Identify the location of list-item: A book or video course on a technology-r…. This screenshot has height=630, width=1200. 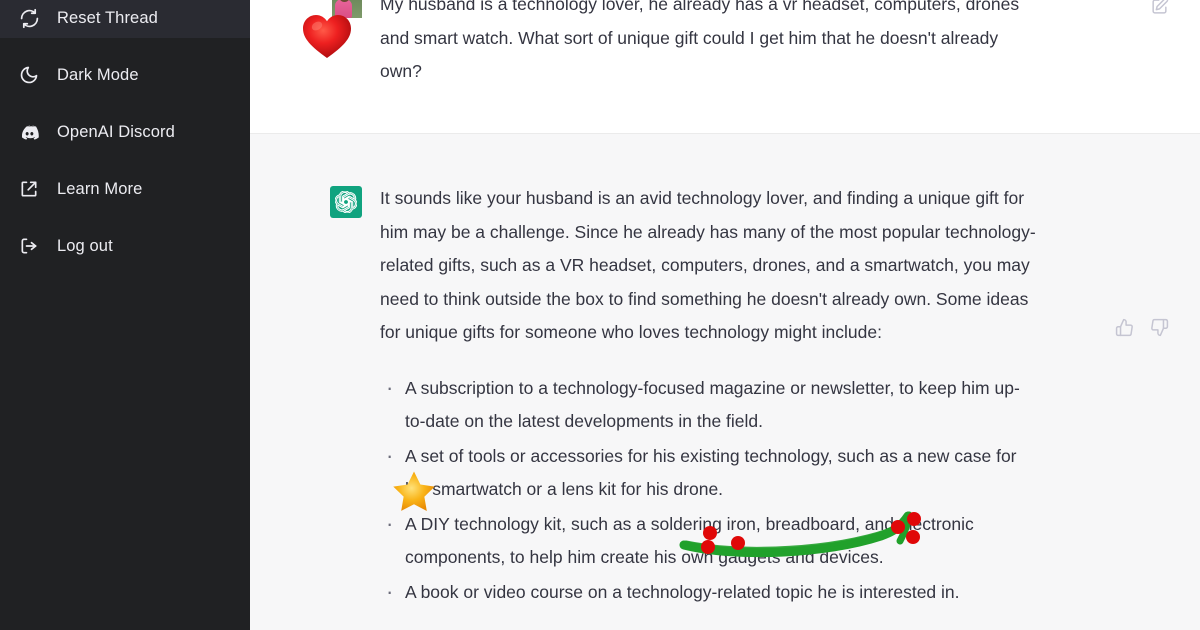
(713, 592).